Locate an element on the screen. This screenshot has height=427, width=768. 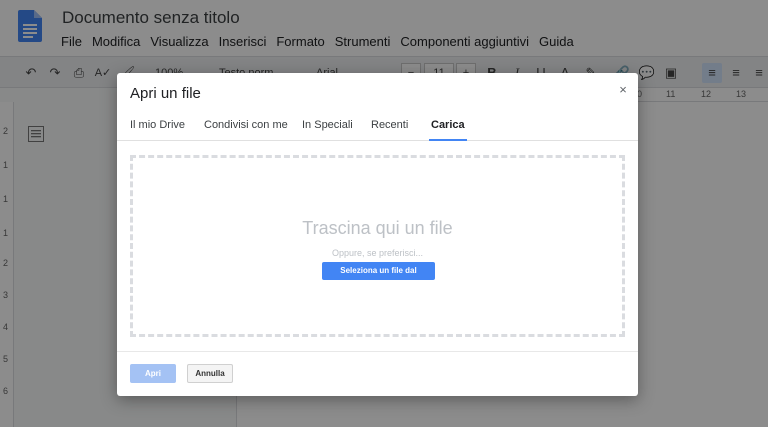
open-button: Apri is located at coordinates (153, 373).